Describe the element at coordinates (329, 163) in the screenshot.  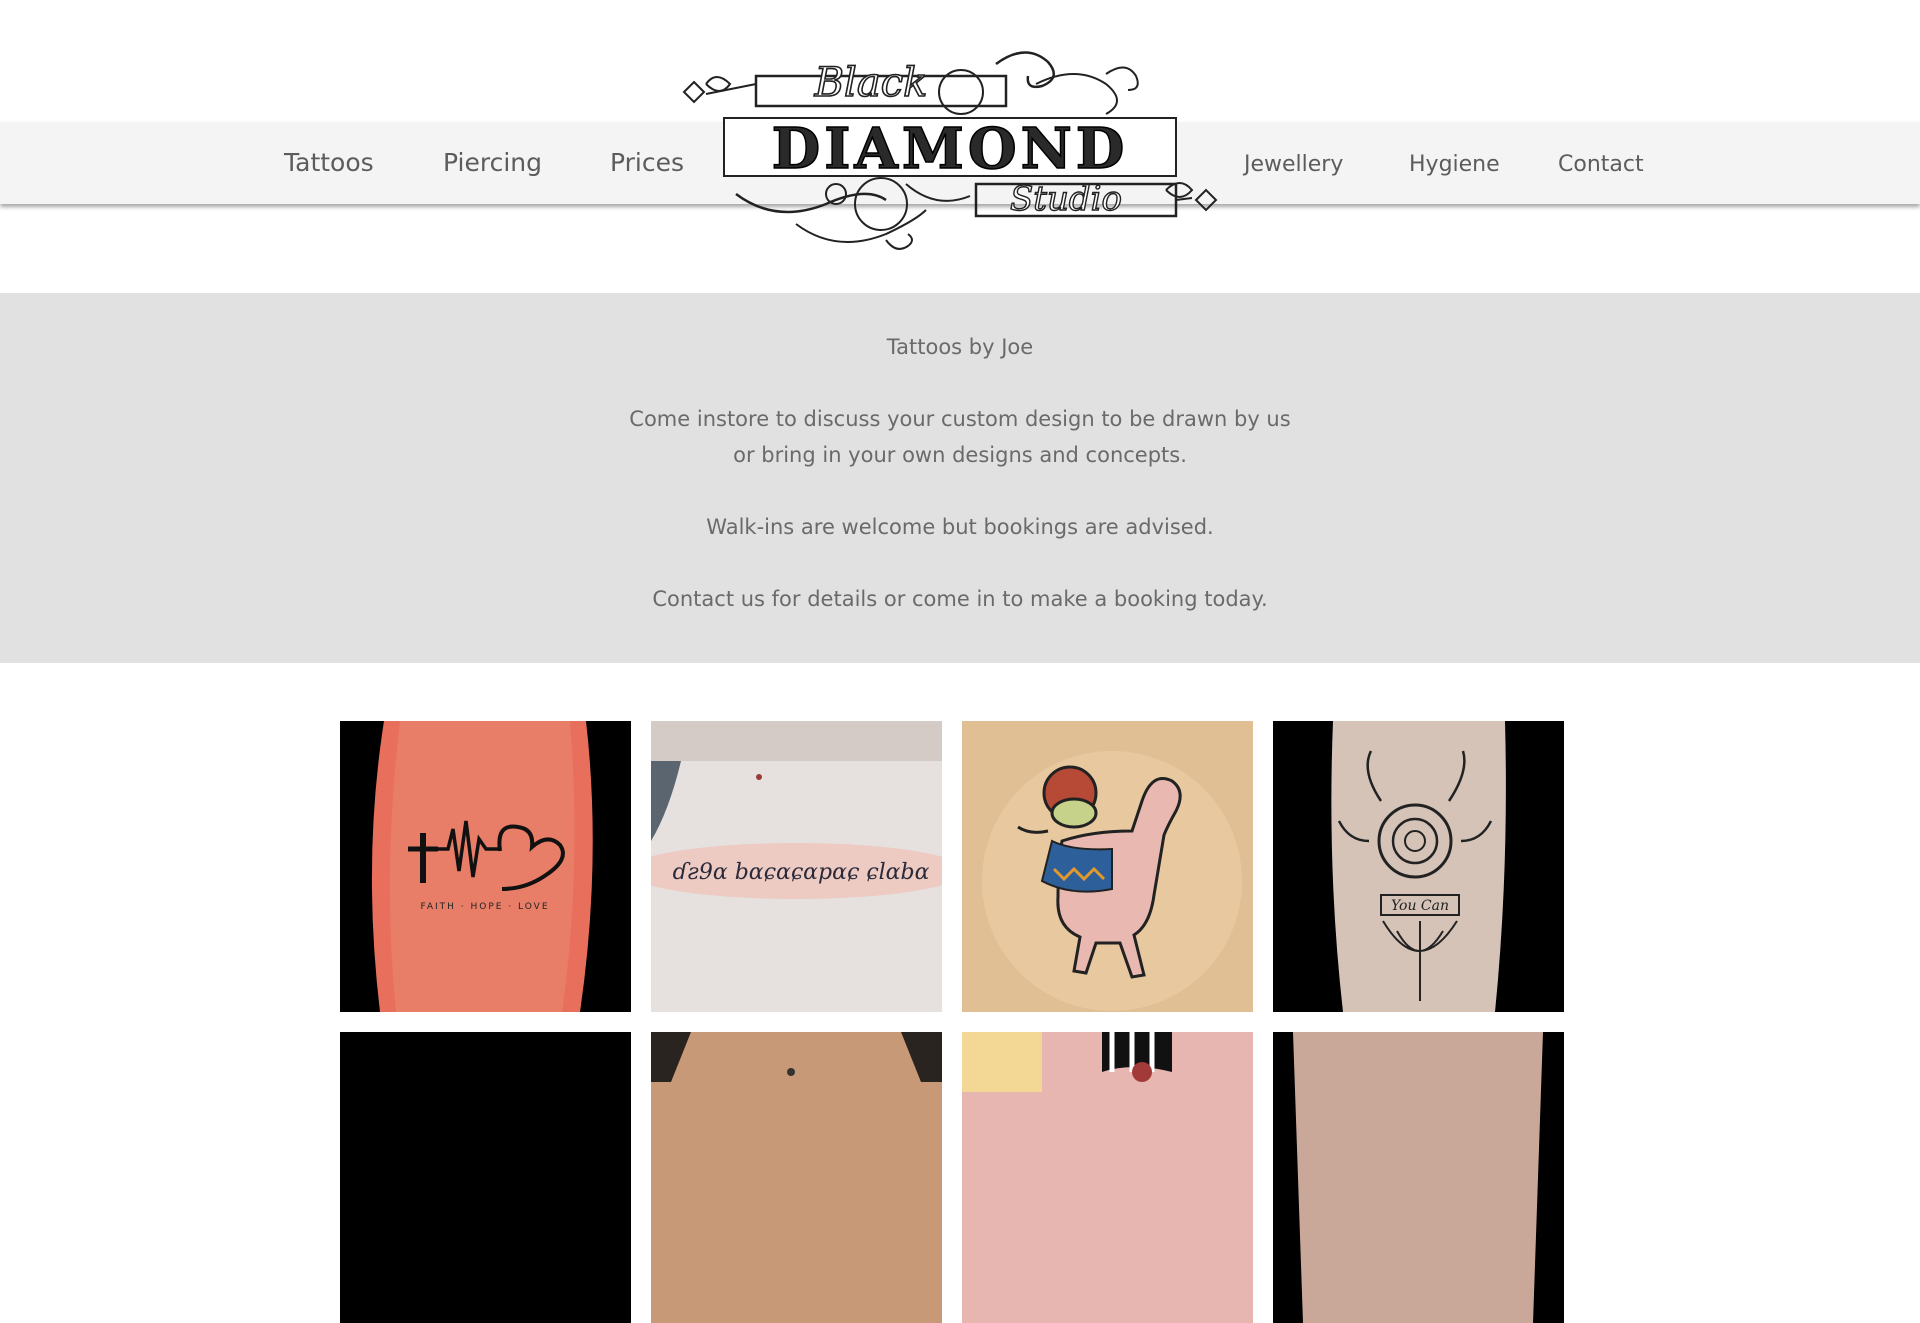
I see `nav-link-tattoos: Tattoos` at that location.